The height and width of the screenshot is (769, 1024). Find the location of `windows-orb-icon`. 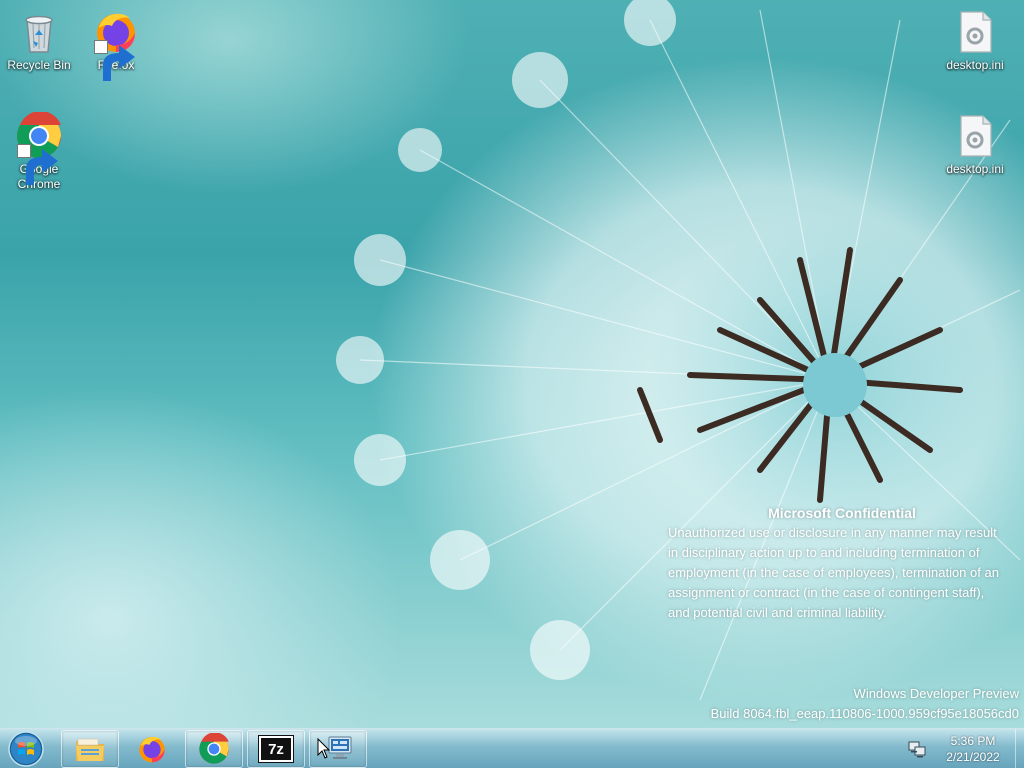

windows-orb-icon is located at coordinates (26, 749).